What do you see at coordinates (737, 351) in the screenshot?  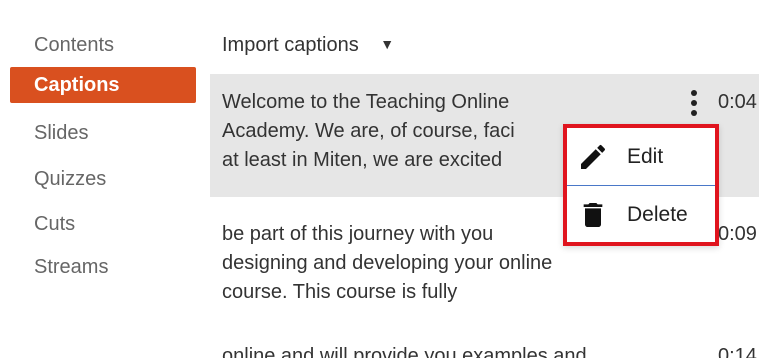 I see `caption-timestamp: 0:14` at bounding box center [737, 351].